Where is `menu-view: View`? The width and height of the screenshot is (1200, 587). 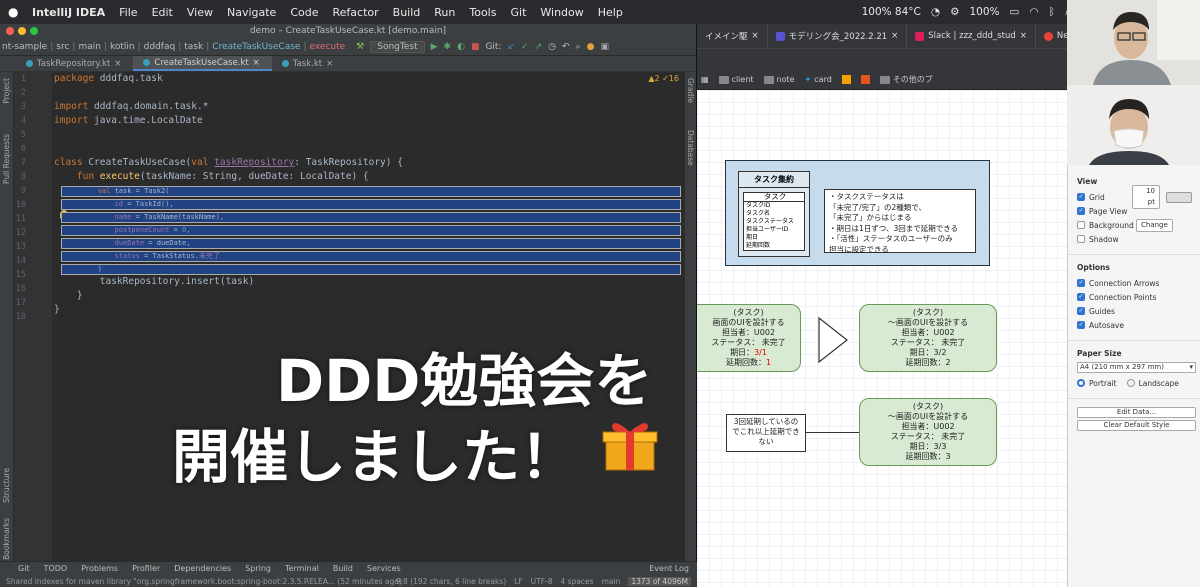 menu-view: View is located at coordinates (200, 12).